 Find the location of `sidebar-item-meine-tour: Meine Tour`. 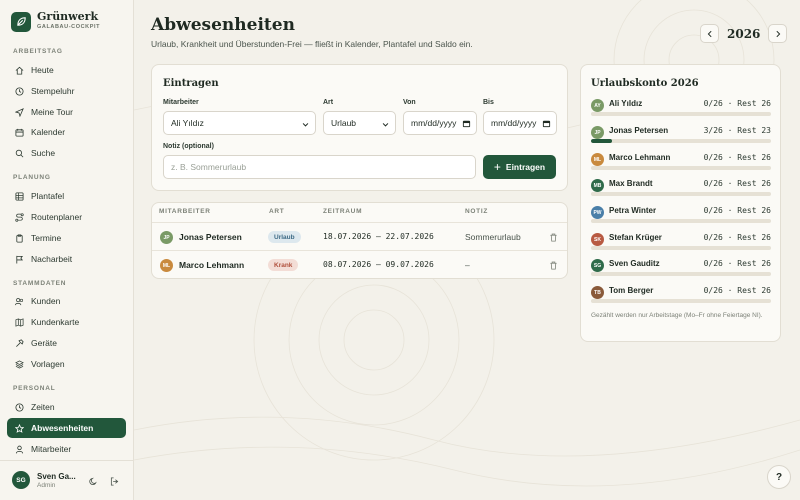

sidebar-item-meine-tour: Meine Tour is located at coordinates (66, 112).